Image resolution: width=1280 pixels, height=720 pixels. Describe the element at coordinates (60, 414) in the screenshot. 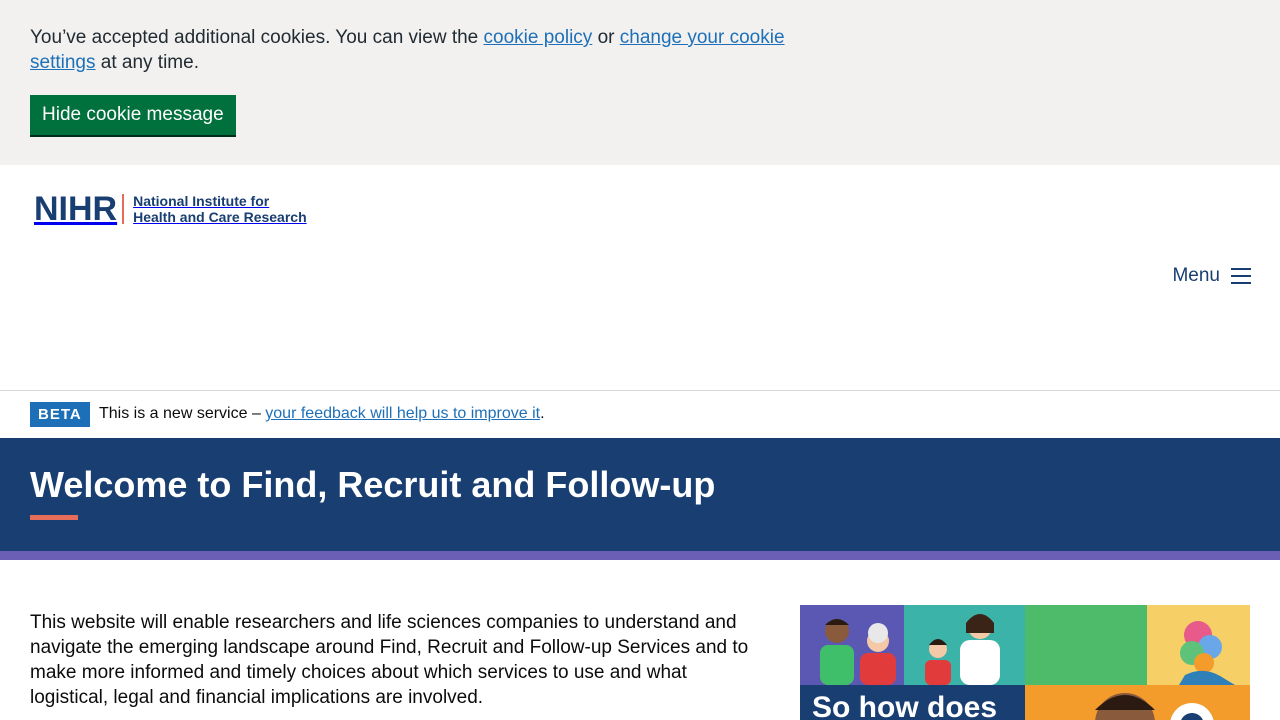

I see `beta-tag: BETA` at that location.